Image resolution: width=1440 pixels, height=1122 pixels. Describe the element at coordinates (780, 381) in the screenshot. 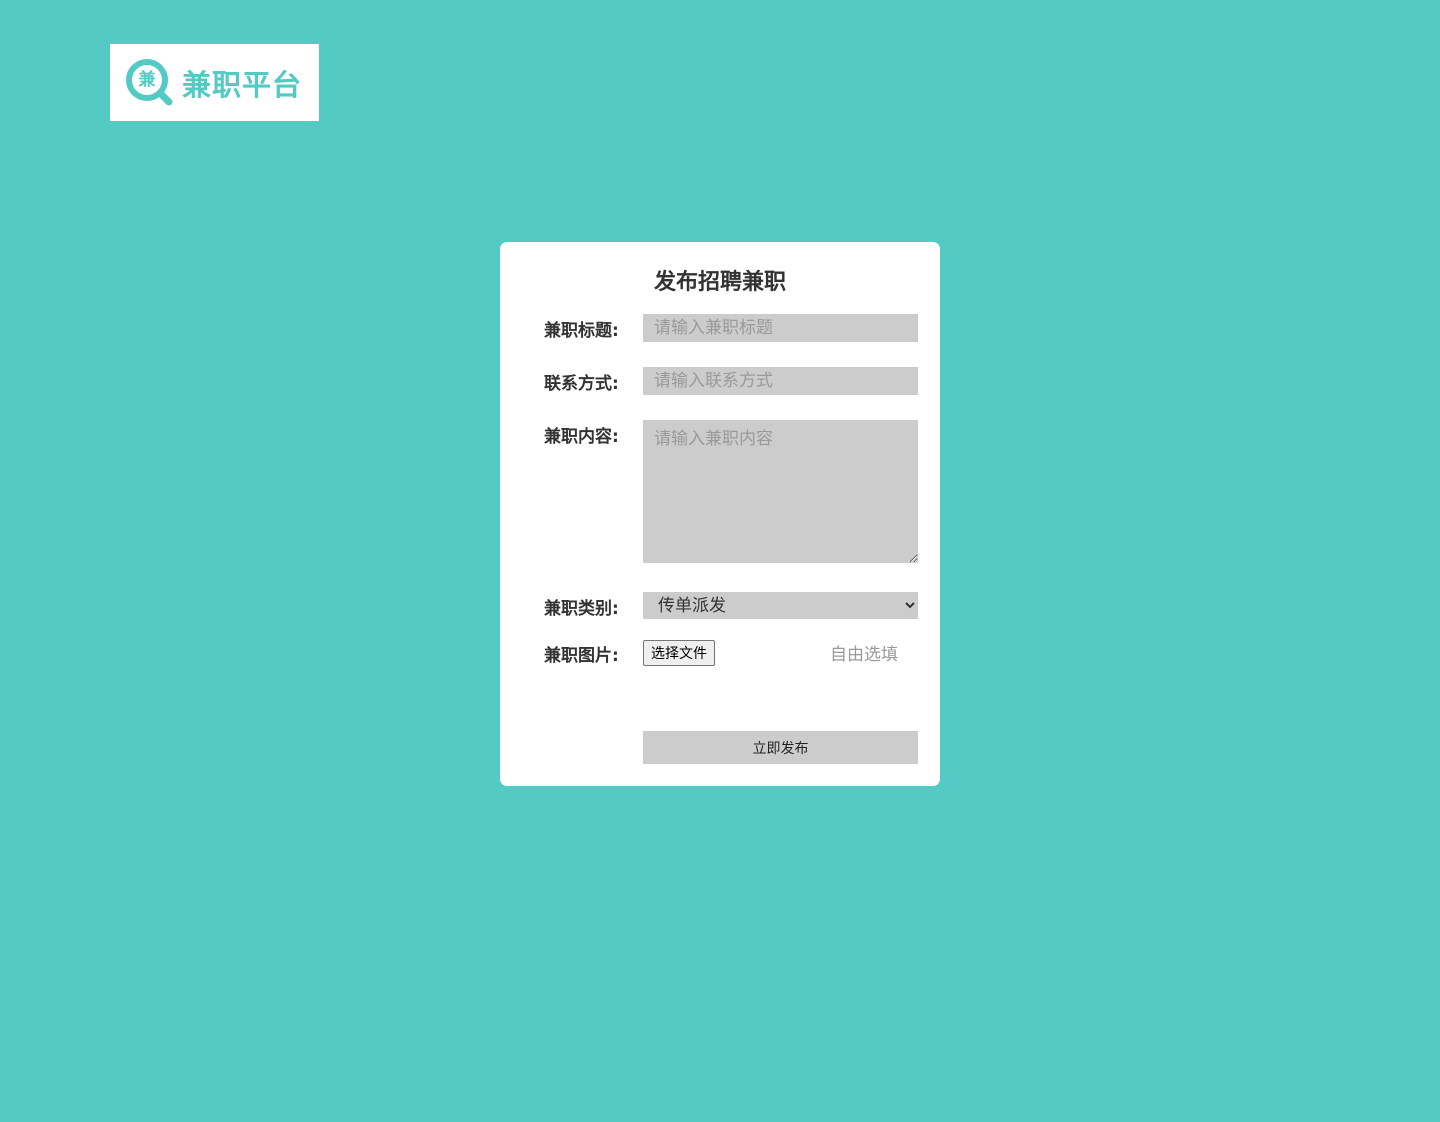

I see `contact-input` at that location.